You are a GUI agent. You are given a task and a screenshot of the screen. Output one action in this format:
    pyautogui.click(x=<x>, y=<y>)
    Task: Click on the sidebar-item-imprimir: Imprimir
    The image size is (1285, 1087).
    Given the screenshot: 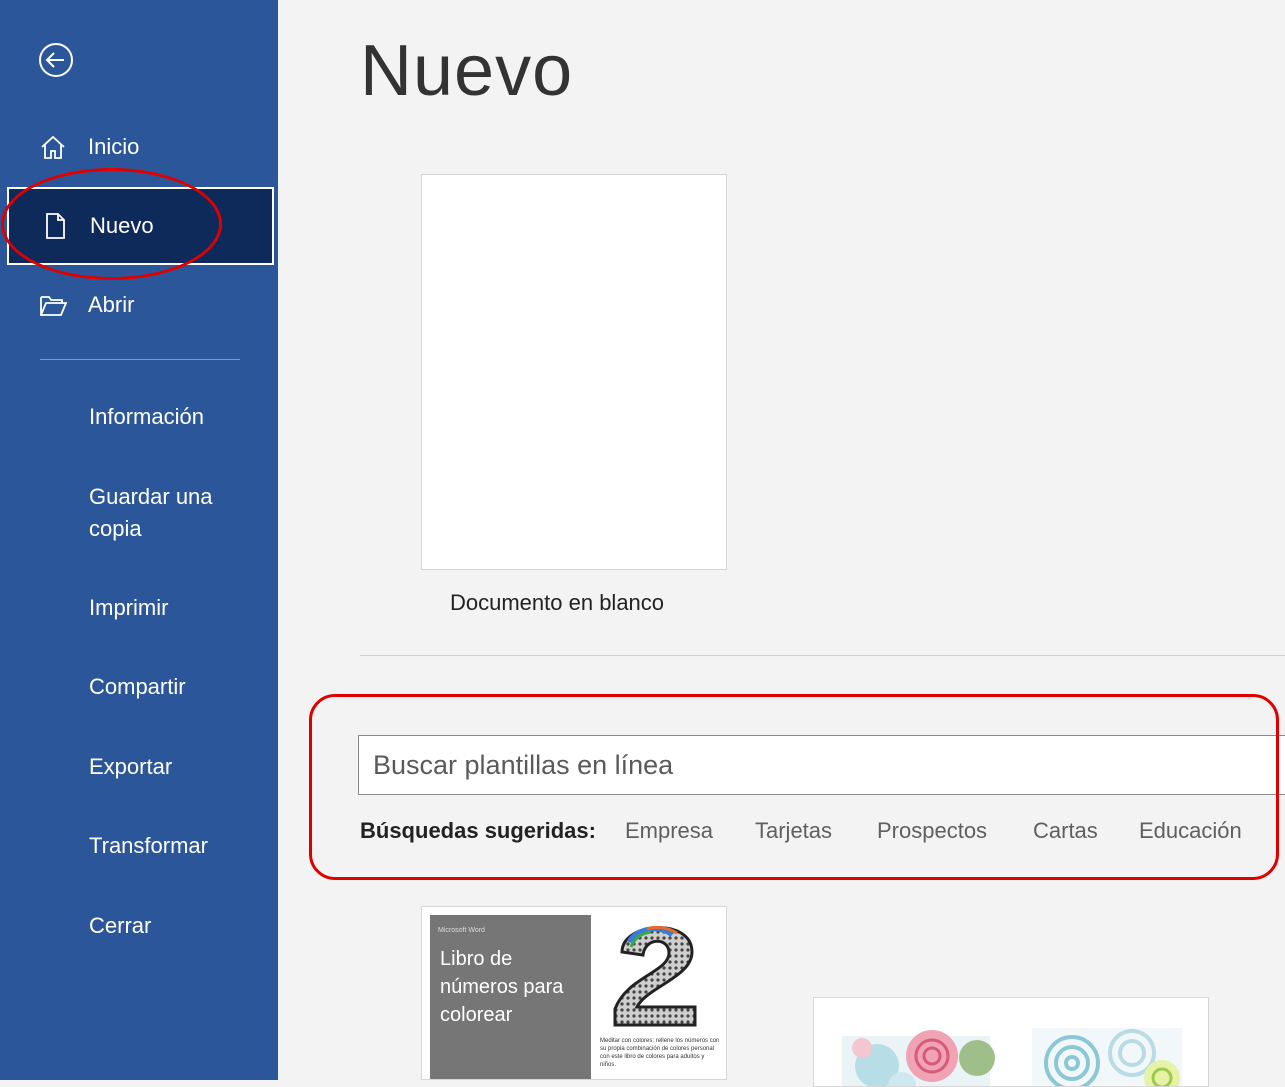 What is the action you would take?
    pyautogui.click(x=128, y=608)
    